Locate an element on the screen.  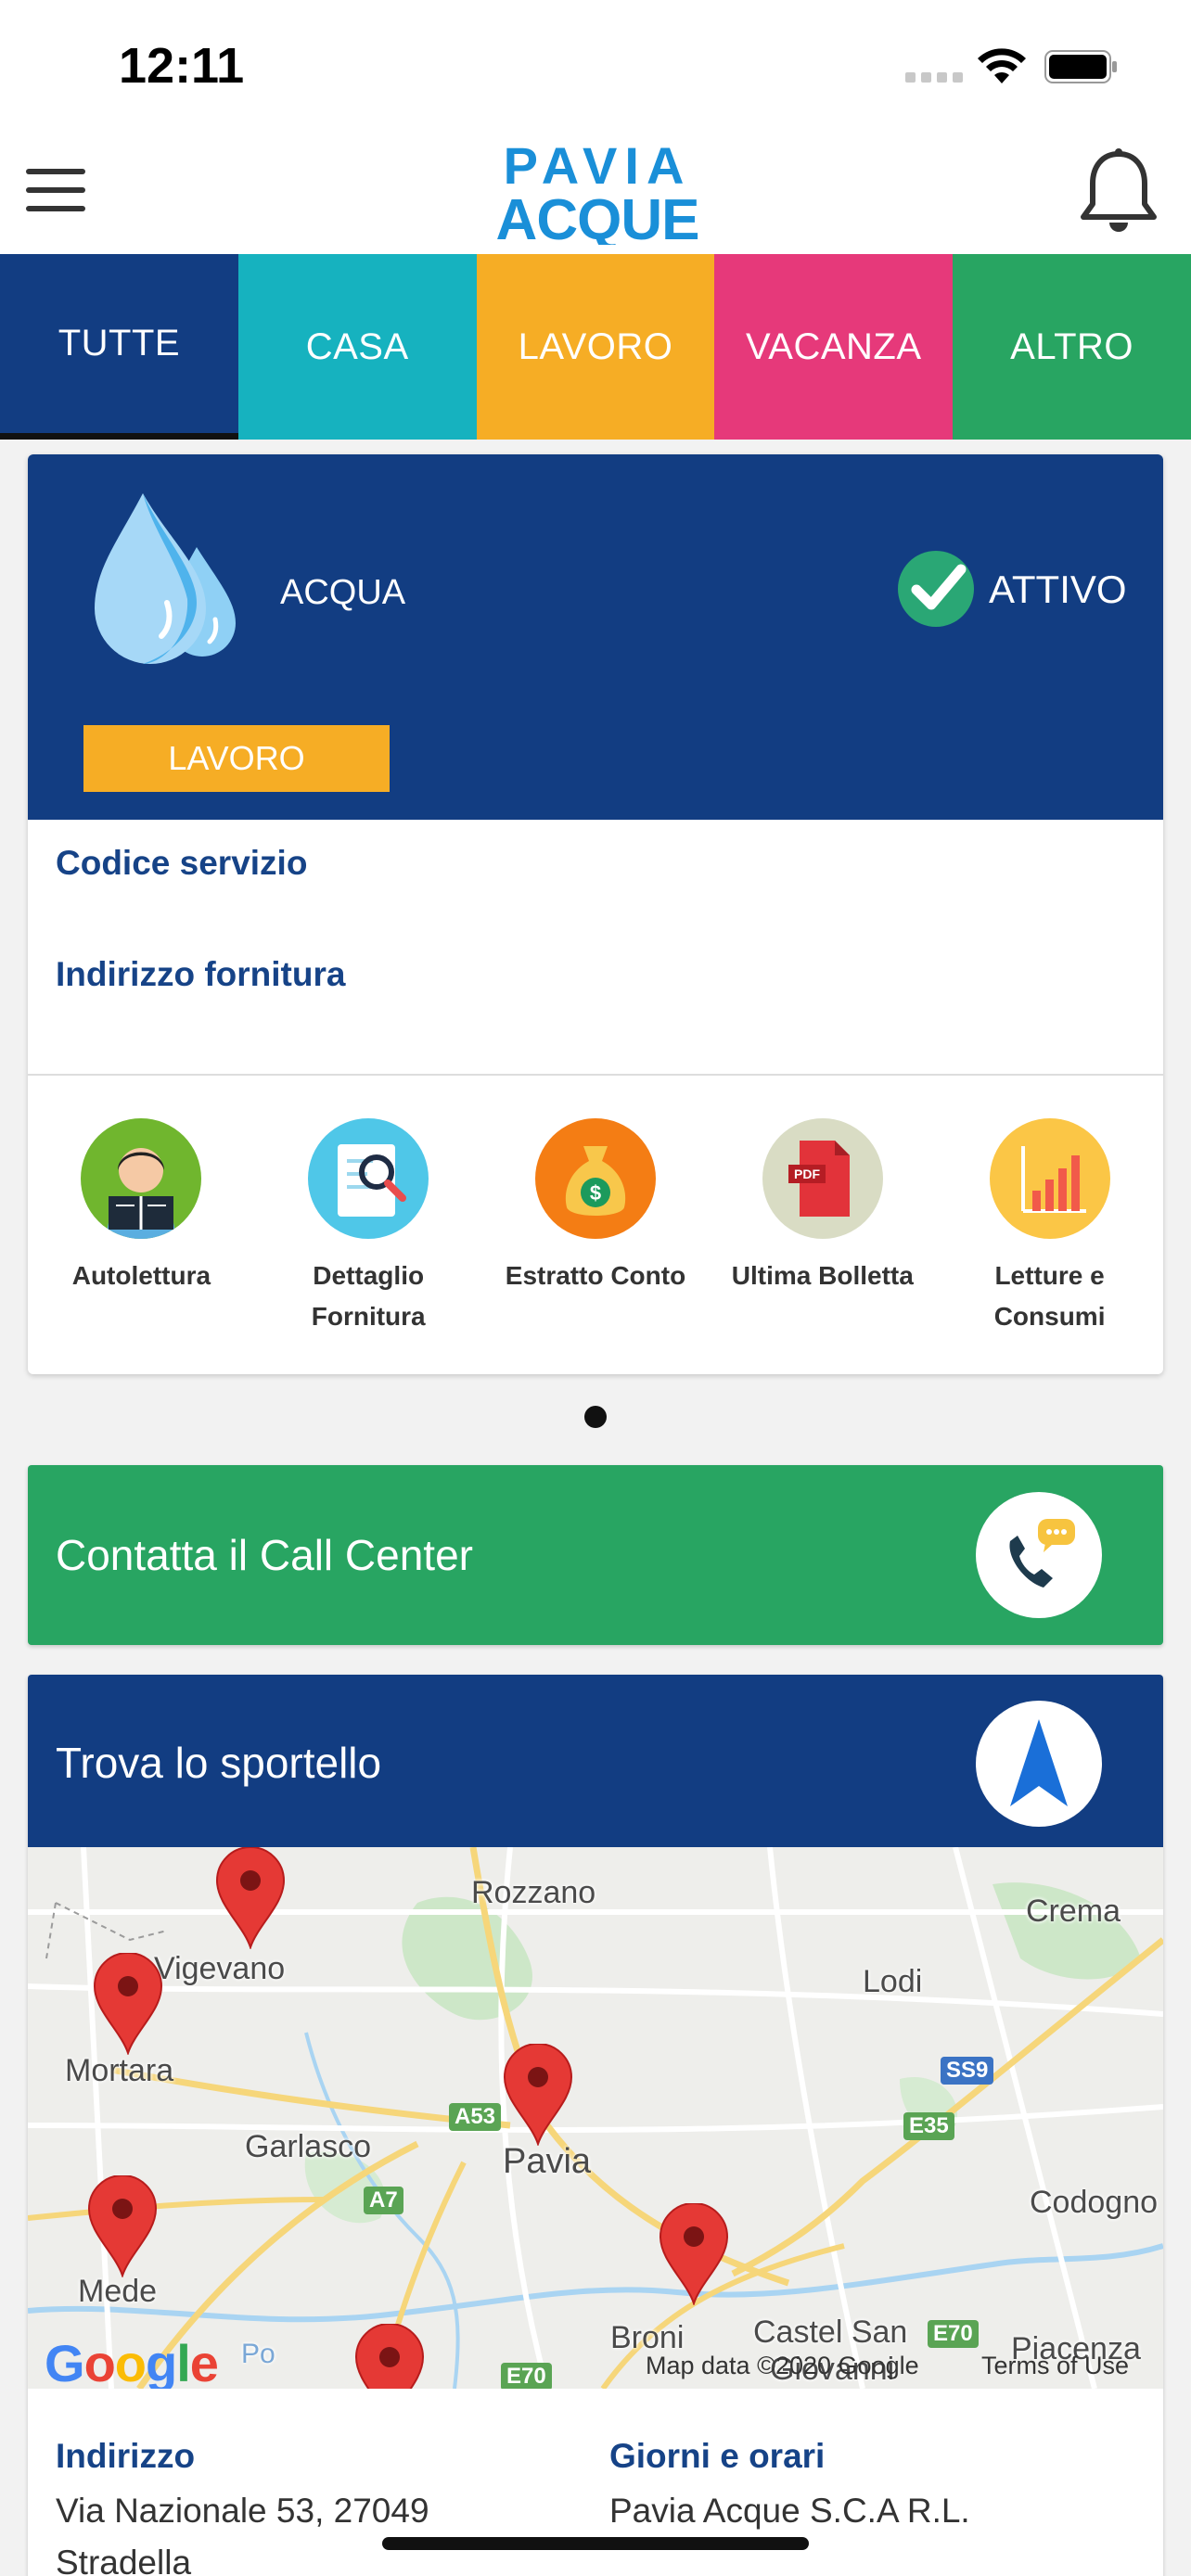
divider is located at coordinates (595, 1075).